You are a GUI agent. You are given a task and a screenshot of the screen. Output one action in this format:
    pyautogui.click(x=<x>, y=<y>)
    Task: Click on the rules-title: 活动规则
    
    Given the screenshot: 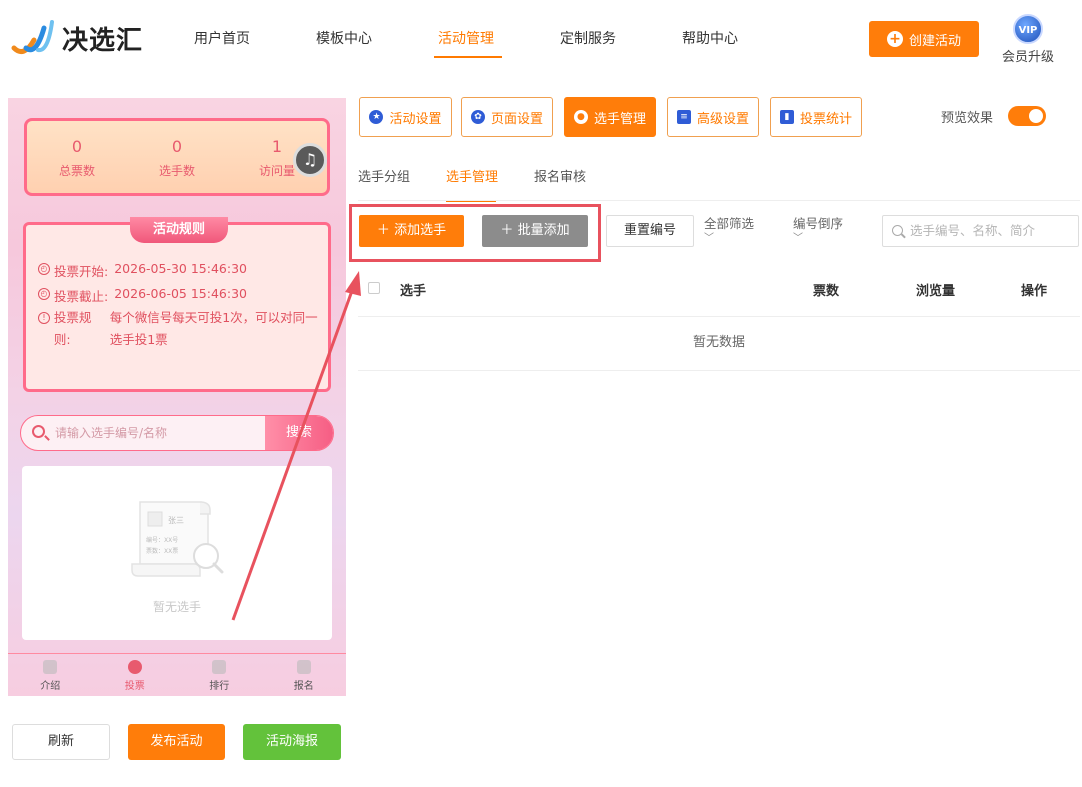 What is the action you would take?
    pyautogui.click(x=179, y=230)
    